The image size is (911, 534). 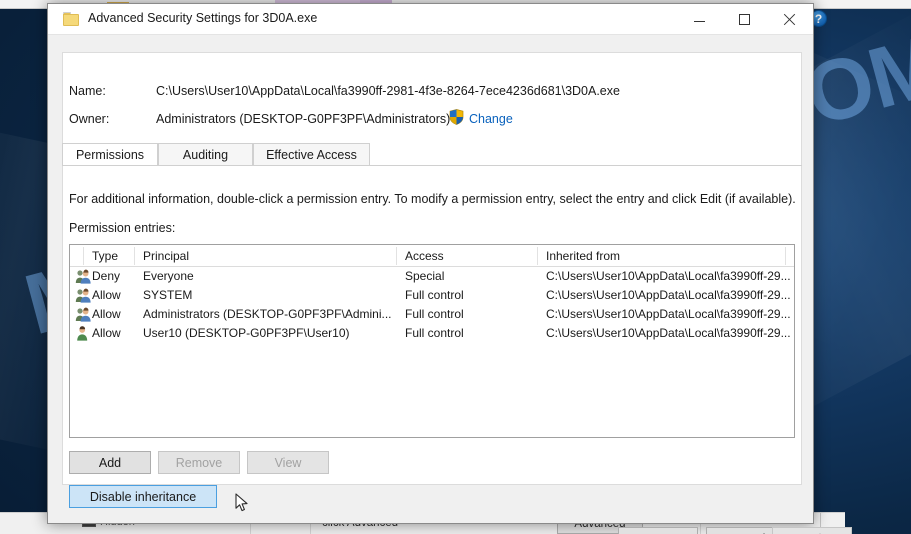 I want to click on dialog-title: Advanced Security Settings for 3D0A.exe, so click(x=203, y=18).